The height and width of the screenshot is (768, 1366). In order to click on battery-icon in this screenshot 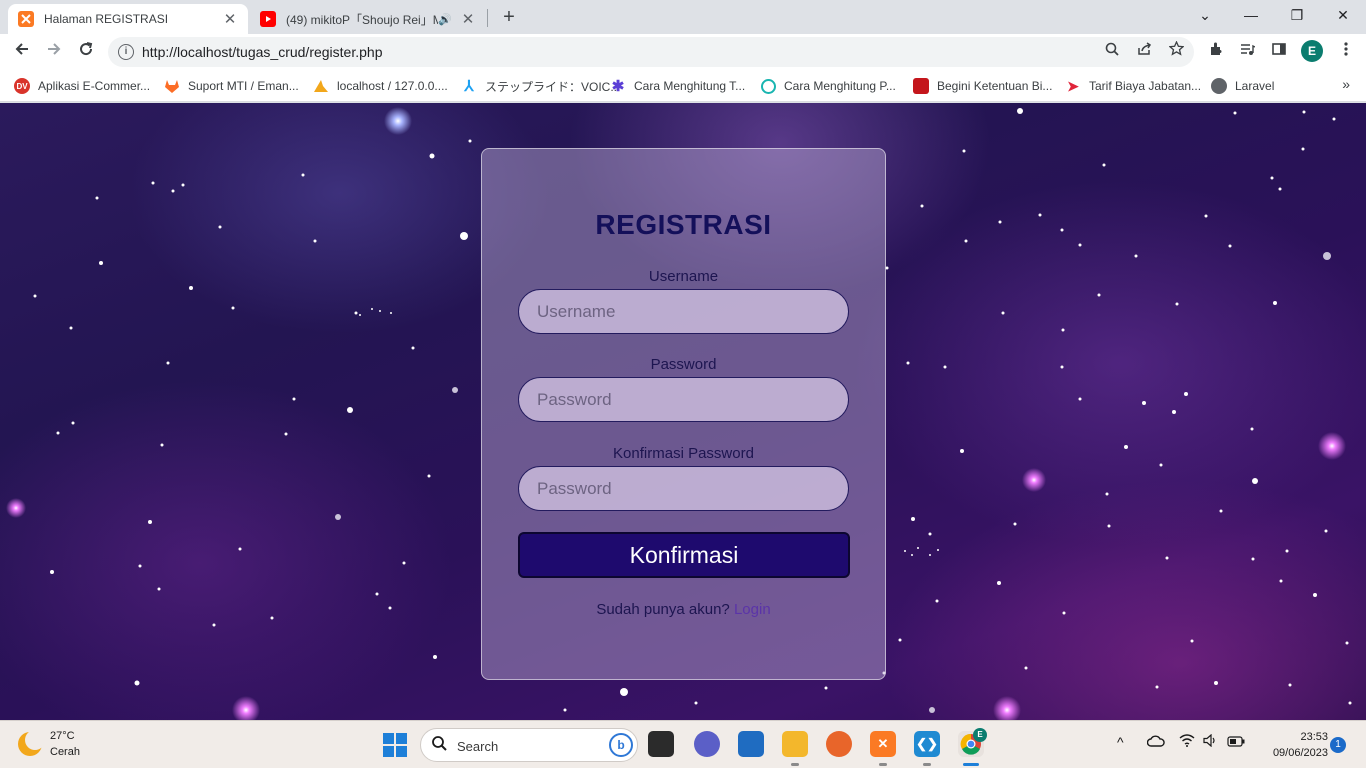, I will do `click(1236, 742)`.